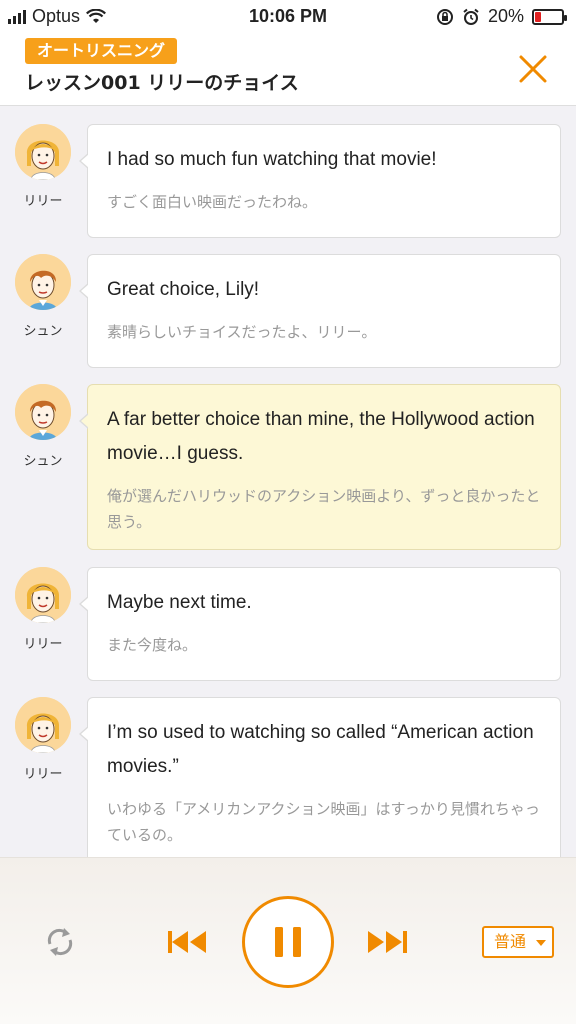 The image size is (576, 1024). Describe the element at coordinates (387, 942) in the screenshot. I see `next-icon` at that location.